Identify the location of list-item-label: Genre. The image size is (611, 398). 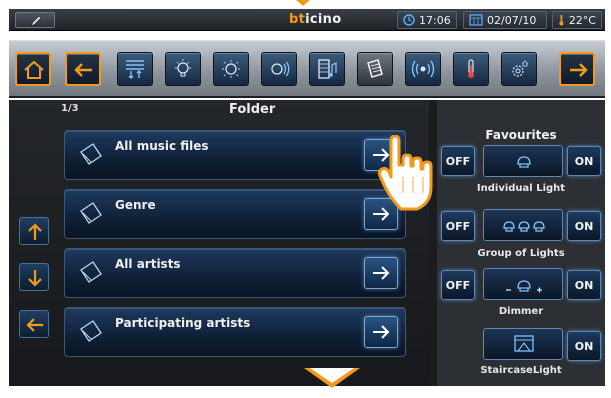
(135, 205).